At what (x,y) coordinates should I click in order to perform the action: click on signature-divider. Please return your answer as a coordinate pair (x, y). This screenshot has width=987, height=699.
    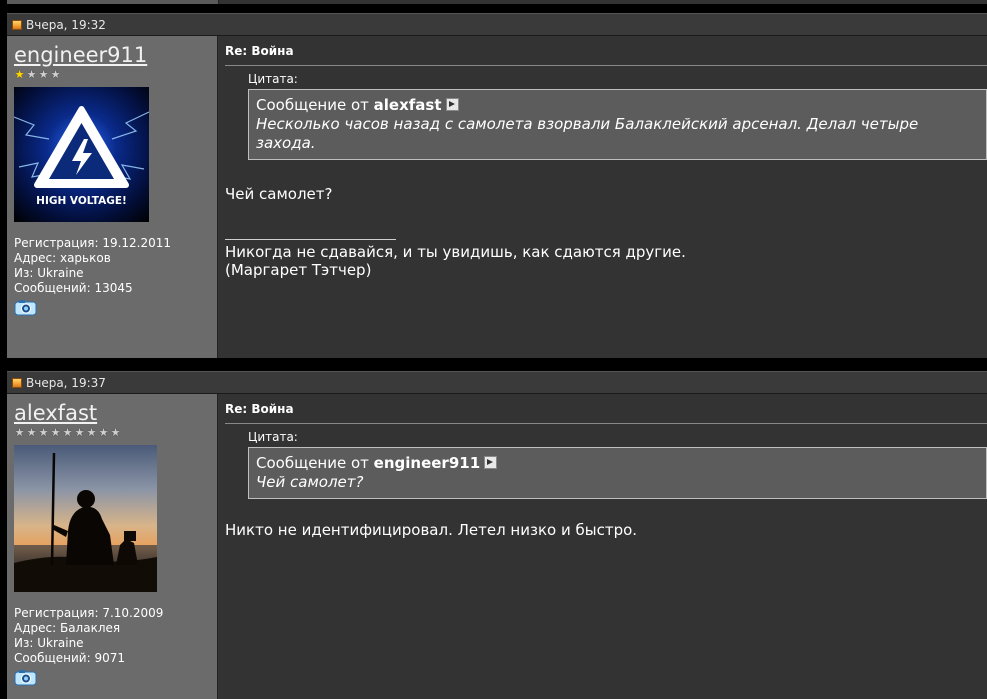
    Looking at the image, I should click on (310, 239).